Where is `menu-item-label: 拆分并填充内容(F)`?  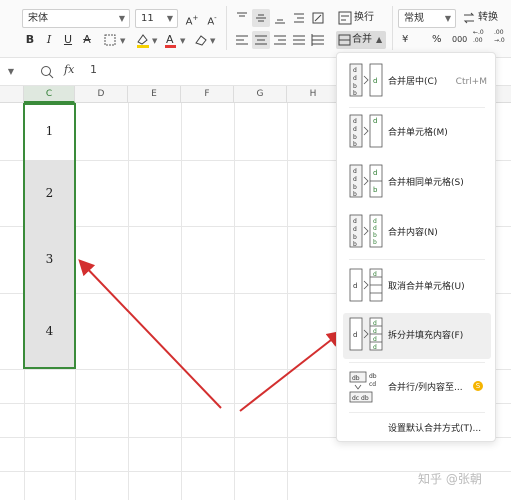 menu-item-label: 拆分并填充内容(F) is located at coordinates (426, 336).